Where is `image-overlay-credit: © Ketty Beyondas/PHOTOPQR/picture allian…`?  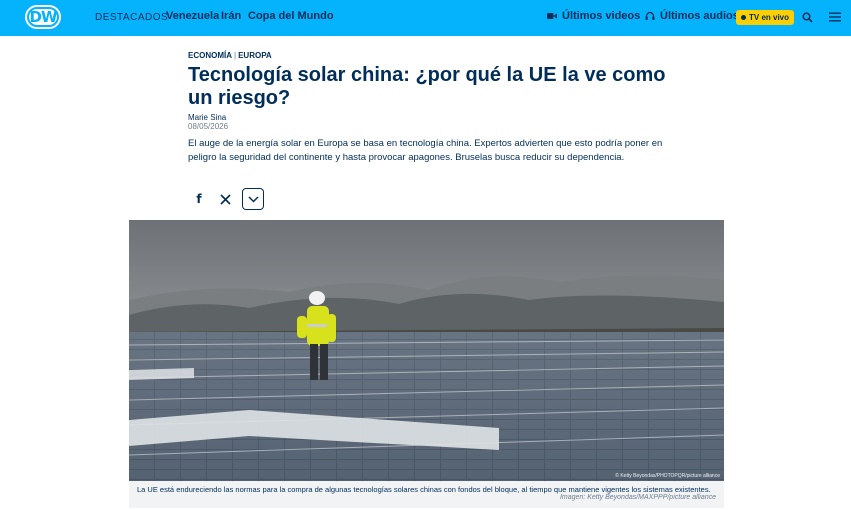 image-overlay-credit: © Ketty Beyondas/PHOTOPQR/picture allian… is located at coordinates (667, 476).